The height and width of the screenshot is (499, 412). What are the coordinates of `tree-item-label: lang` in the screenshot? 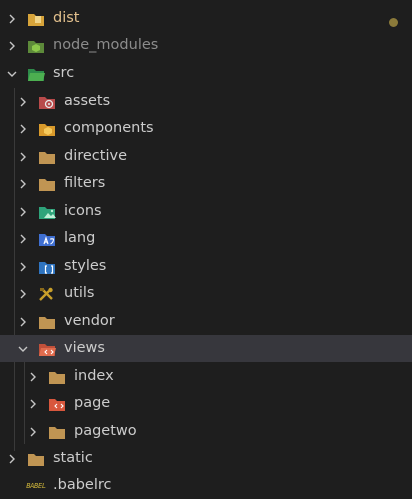 It's located at (80, 238).